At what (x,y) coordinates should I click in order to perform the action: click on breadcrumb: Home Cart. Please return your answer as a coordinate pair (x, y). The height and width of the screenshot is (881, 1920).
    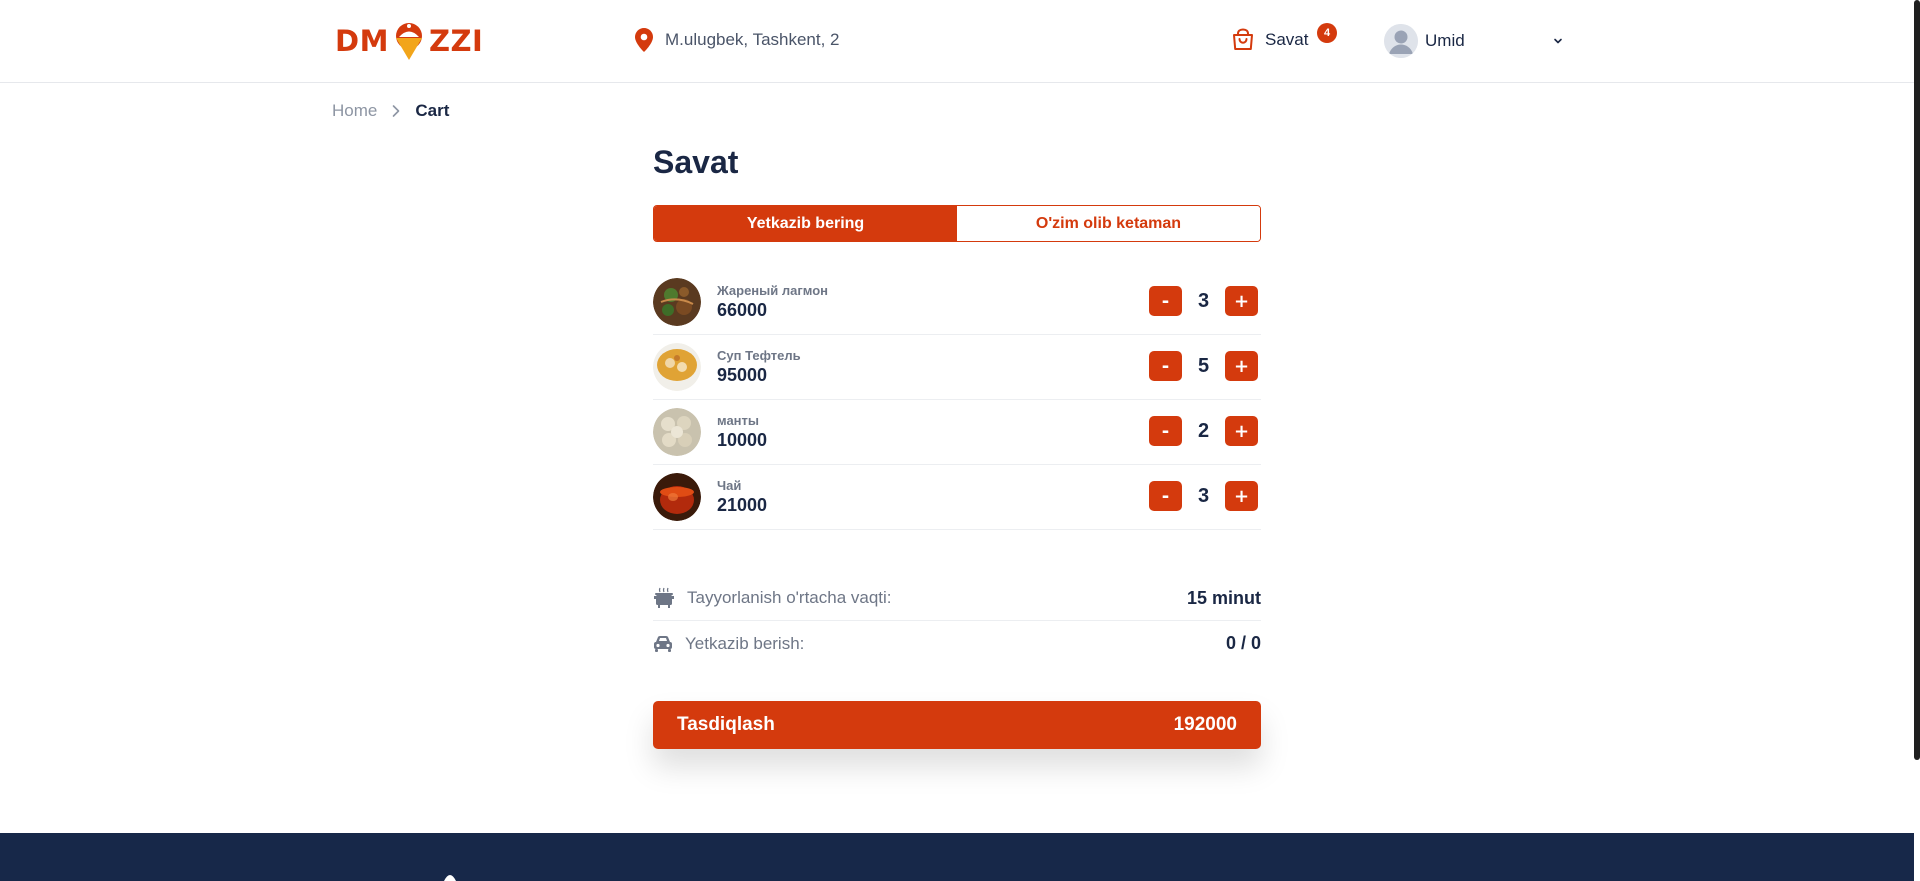
    Looking at the image, I should click on (390, 111).